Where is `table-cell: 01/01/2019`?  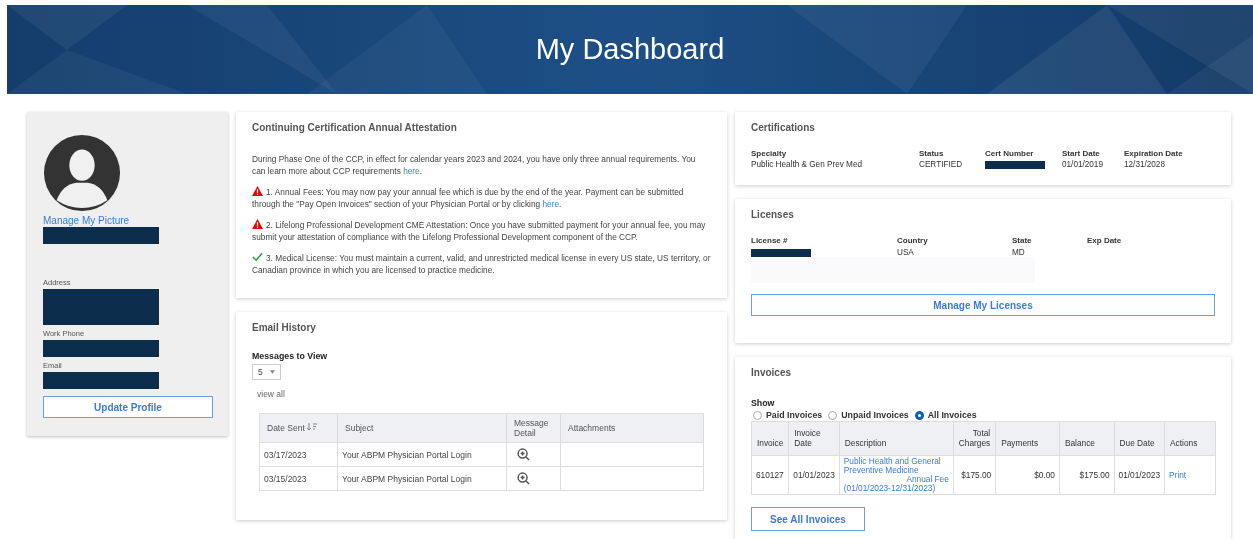
table-cell: 01/01/2019 is located at coordinates (1082, 164).